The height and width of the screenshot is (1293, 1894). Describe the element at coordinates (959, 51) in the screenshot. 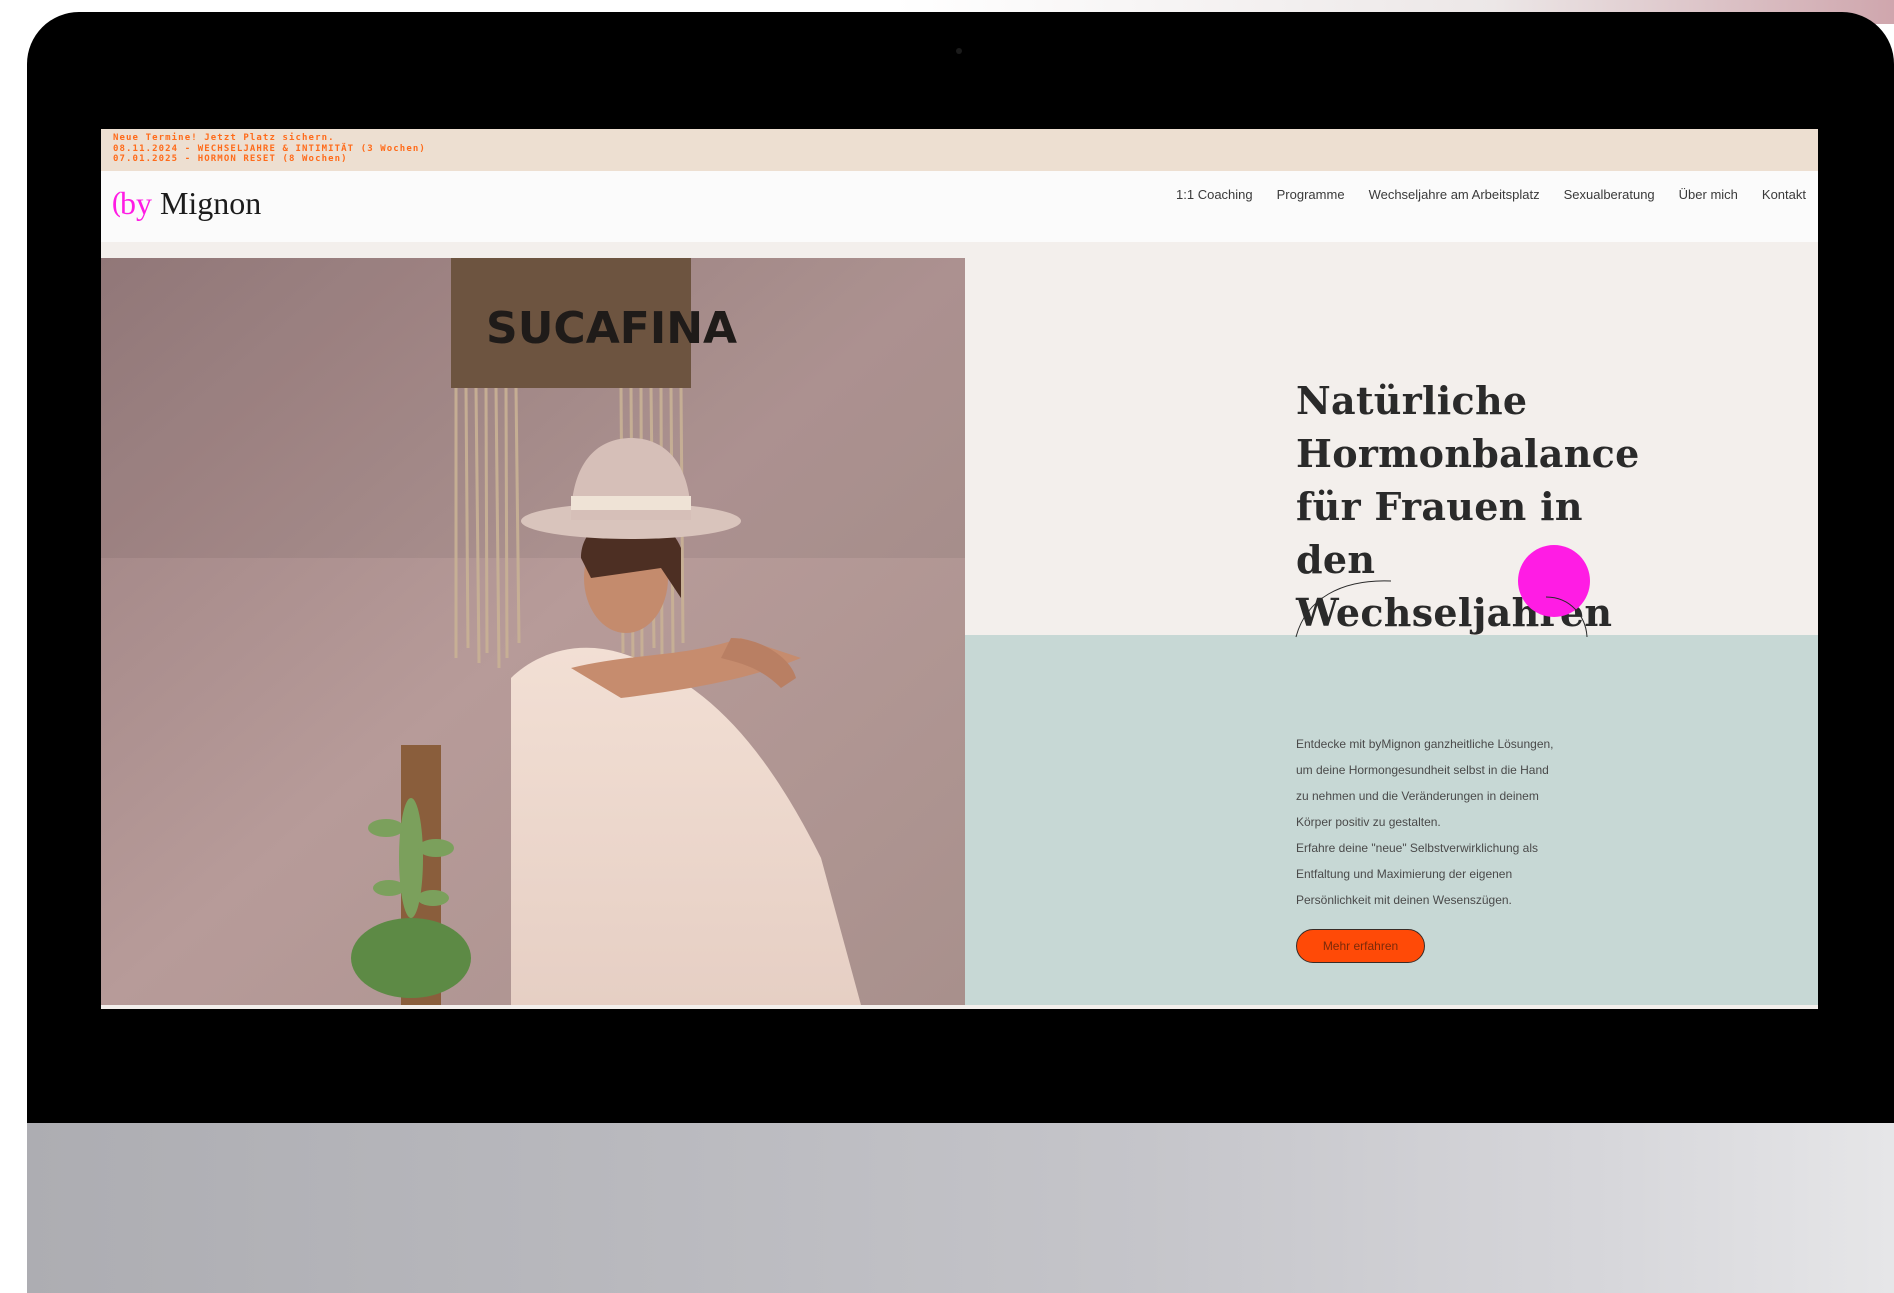

I see `webcam-icon` at that location.